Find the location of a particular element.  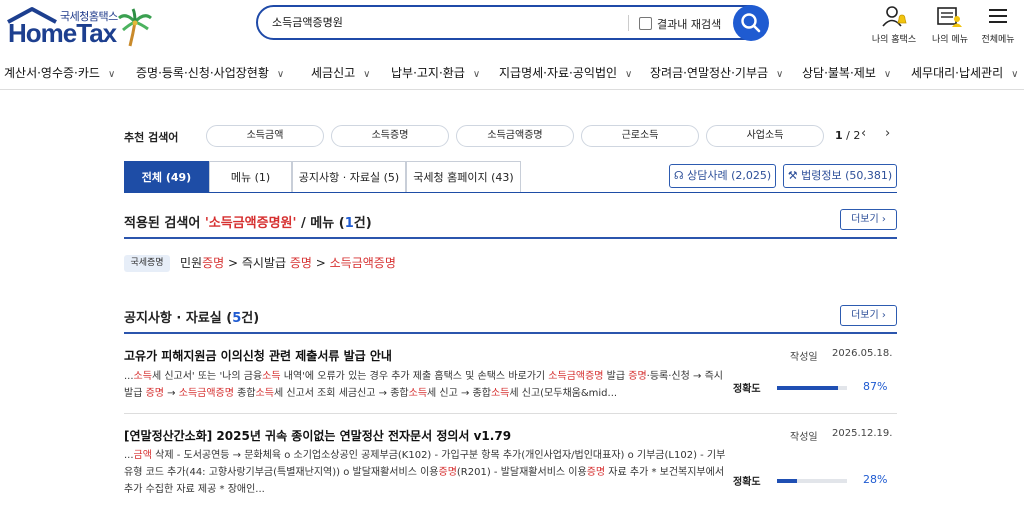

recommend-pager: 1 / 2 is located at coordinates (847, 135).